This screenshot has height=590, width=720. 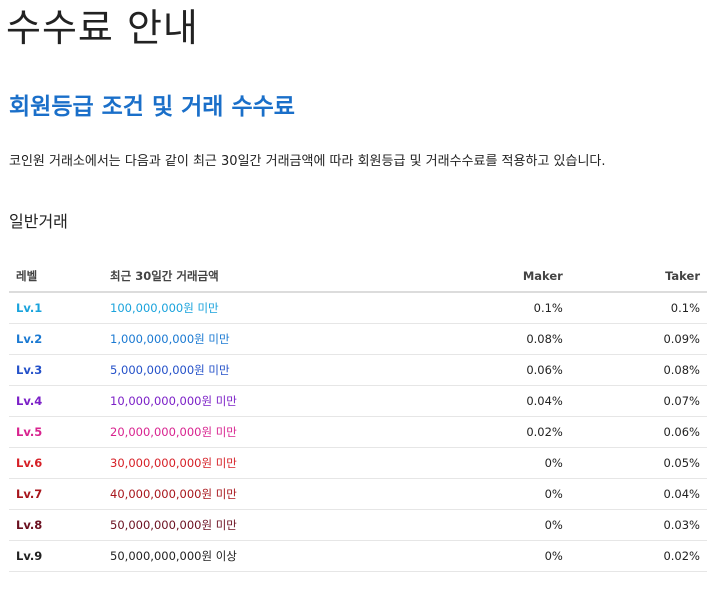 I want to click on level-cell: Lv.1, so click(x=60, y=308).